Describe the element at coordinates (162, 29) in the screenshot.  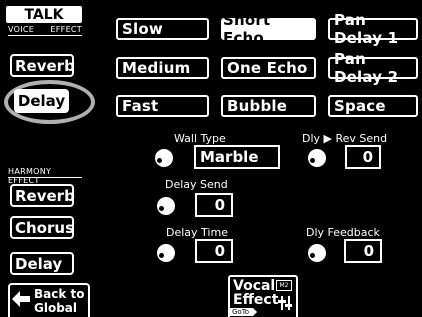
I see `effect-slow-button: Slow` at that location.